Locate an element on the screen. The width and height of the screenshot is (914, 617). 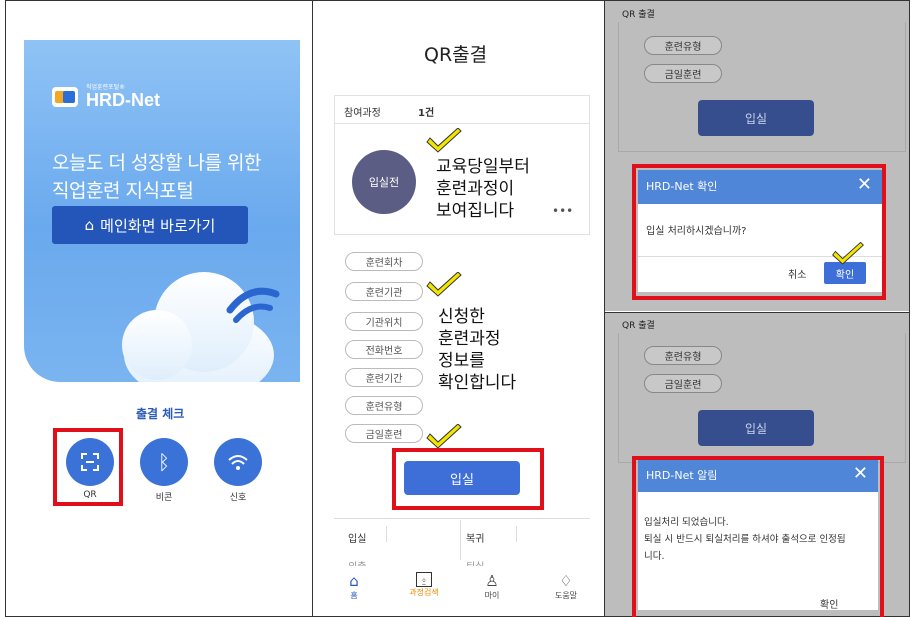
annotation-line: 교육당일부터 is located at coordinates (483, 167).